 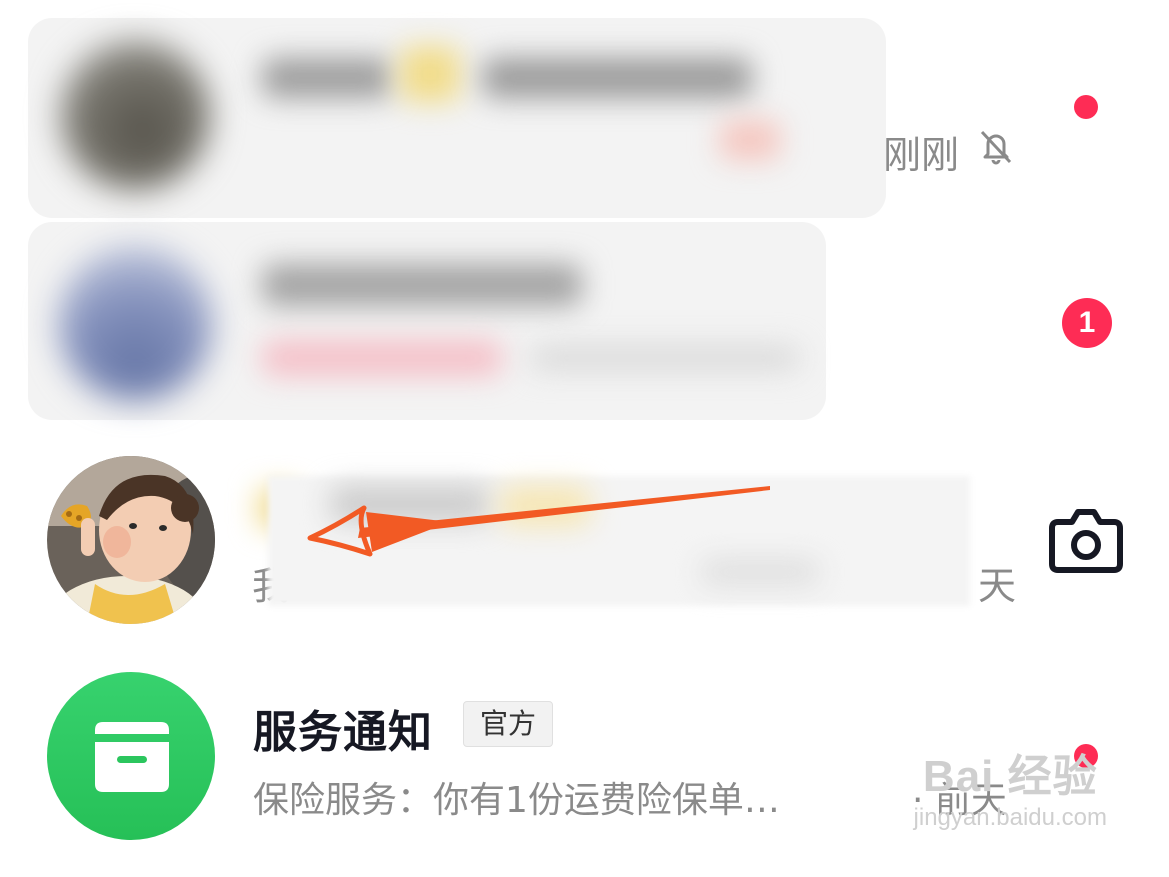 What do you see at coordinates (921, 155) in the screenshot?
I see `conversation-time: 刚刚` at bounding box center [921, 155].